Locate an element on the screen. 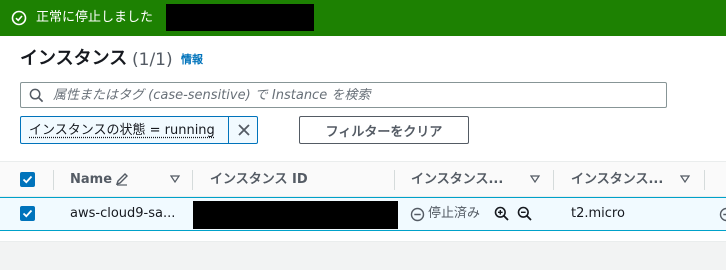  page-title: インスタンス is located at coordinates (74, 58).